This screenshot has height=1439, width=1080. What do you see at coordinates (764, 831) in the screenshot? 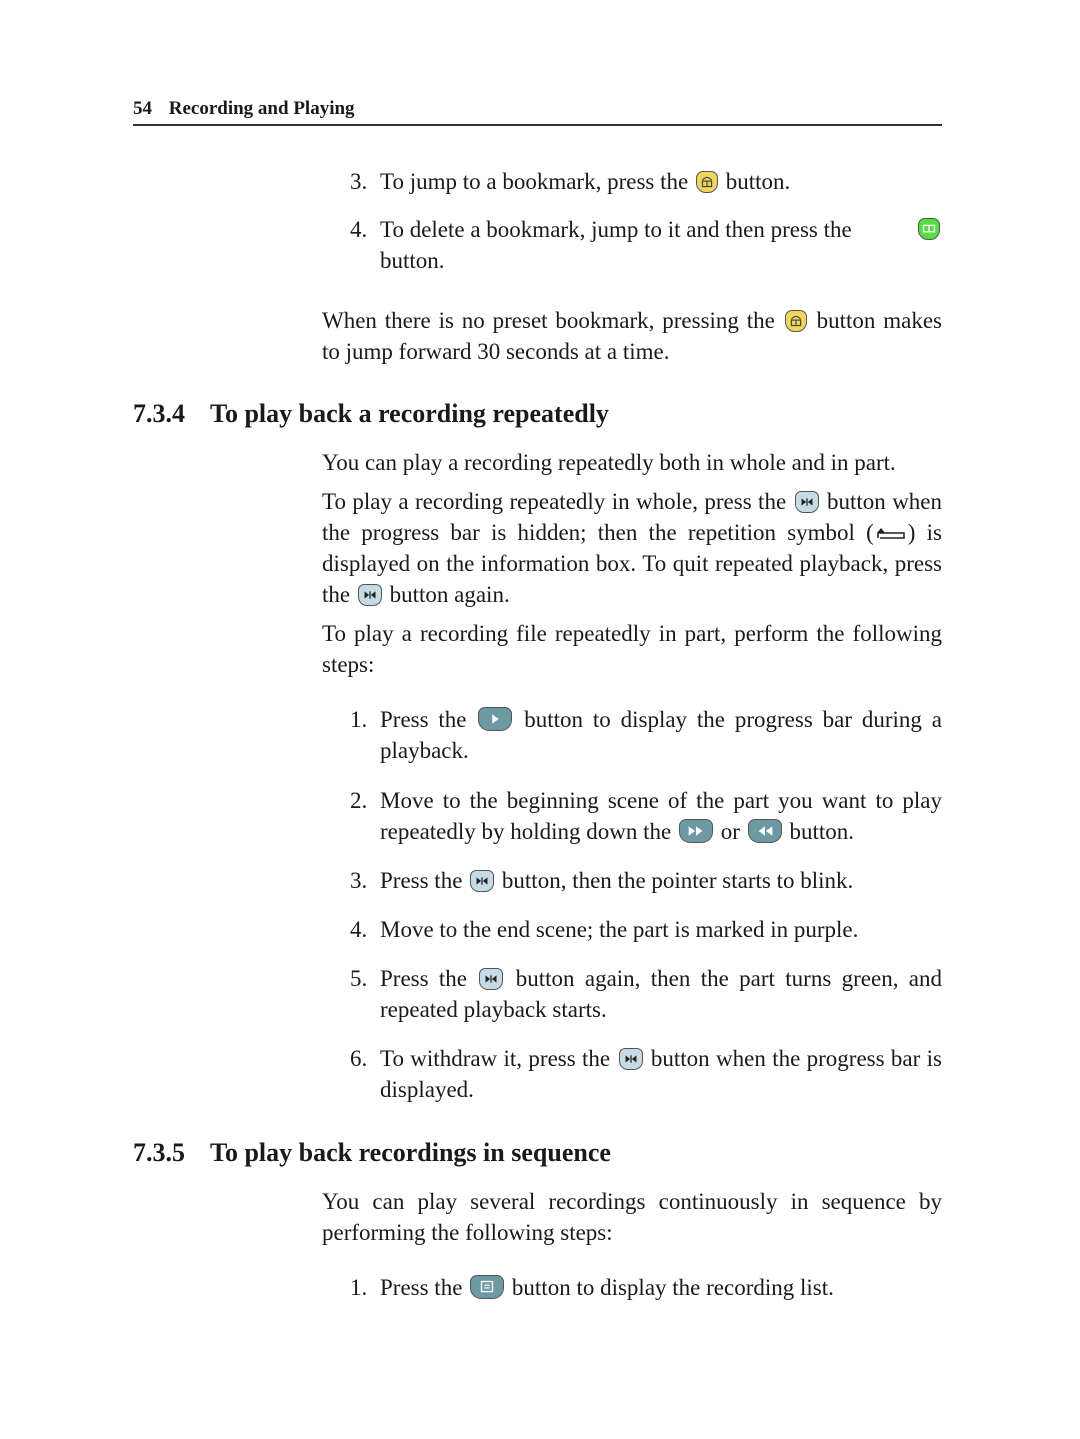
I see `rewind-button-icon` at bounding box center [764, 831].